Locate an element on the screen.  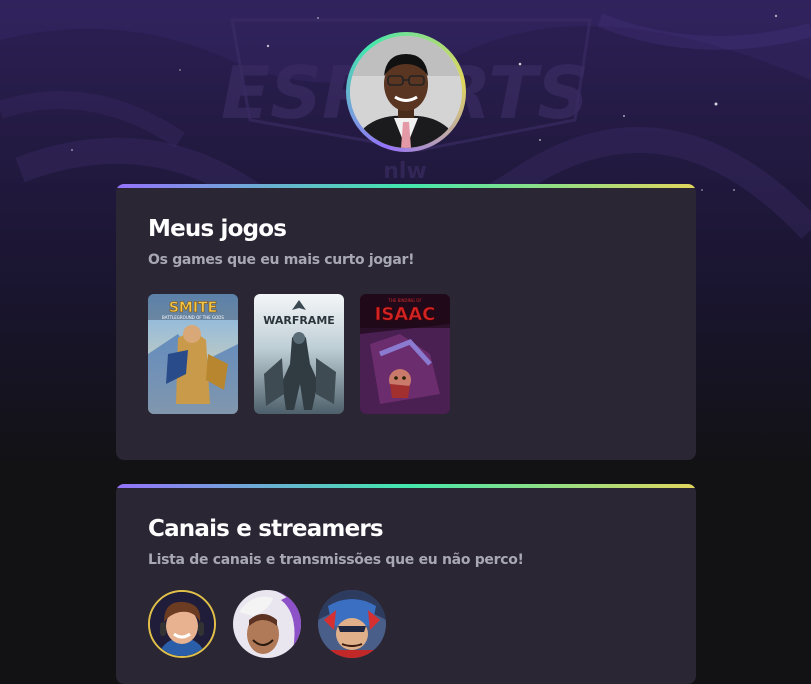
game-smite: SMITE BATTLEGROUND OF THE GODS is located at coordinates (193, 354).